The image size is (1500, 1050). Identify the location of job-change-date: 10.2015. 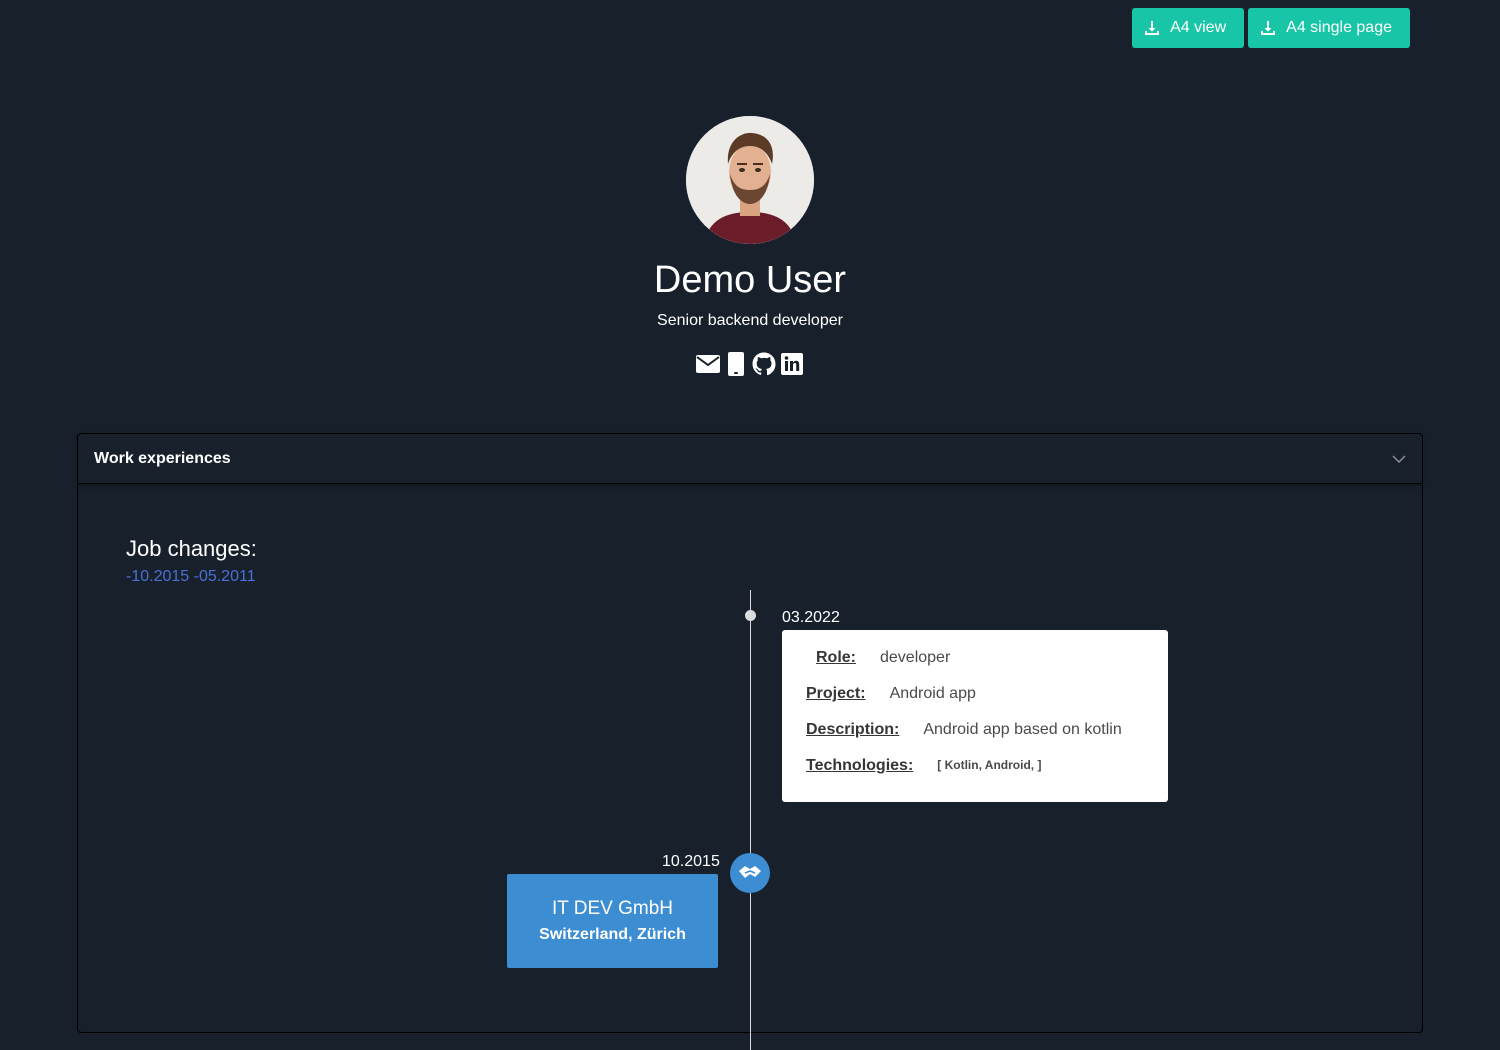
(691, 861).